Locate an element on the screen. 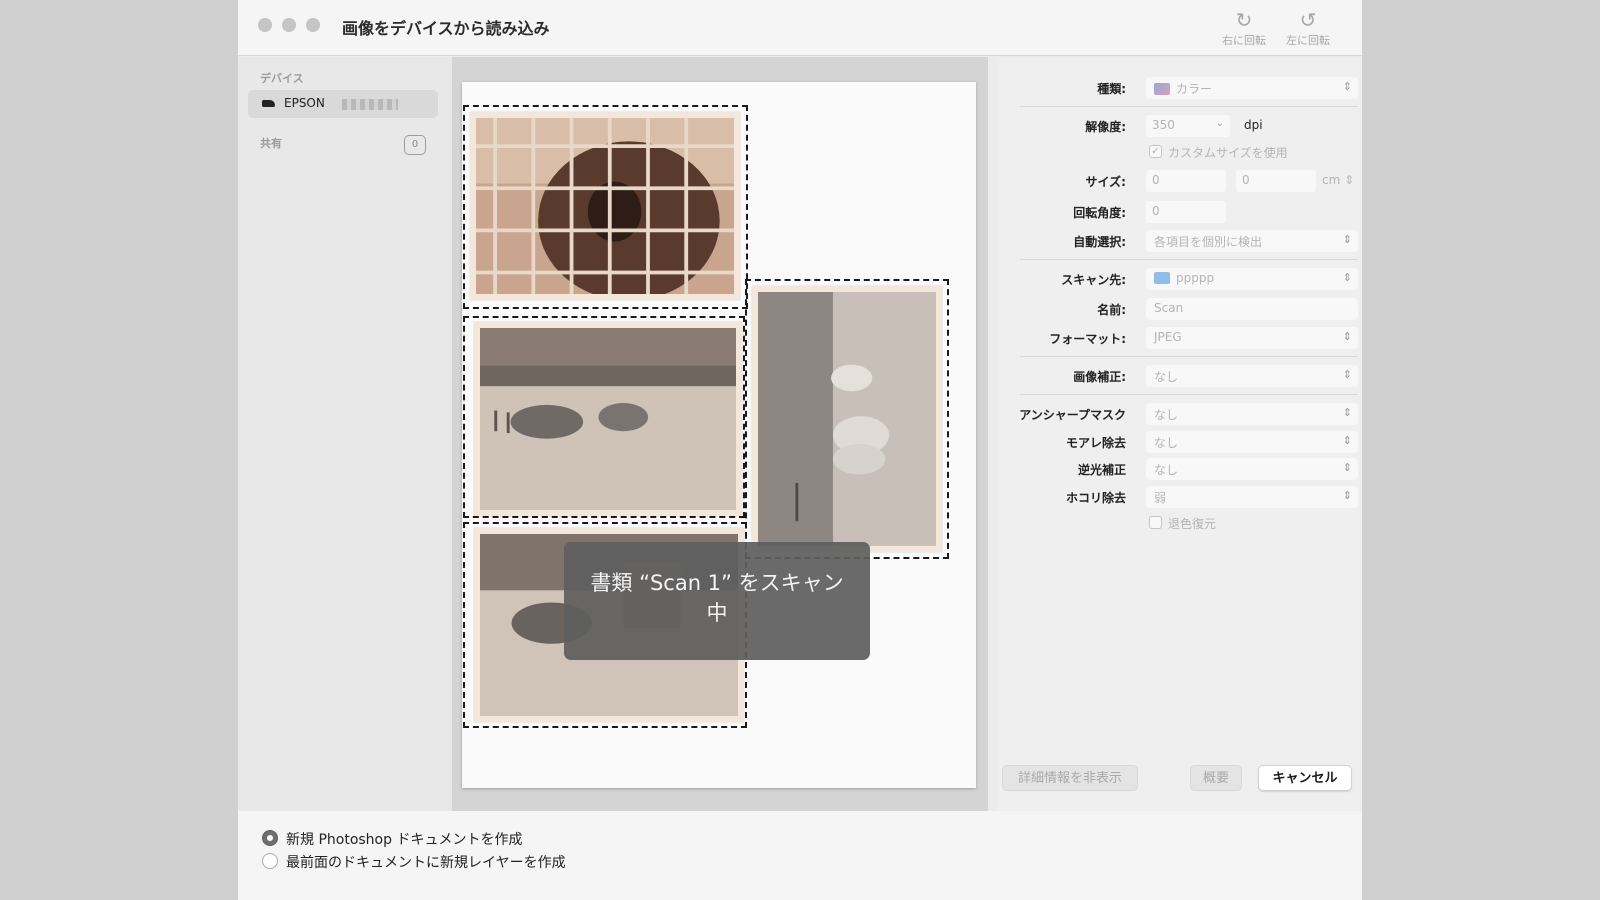 Image resolution: width=1600 pixels, height=900 pixels. kind-label: 種類: is located at coordinates (1111, 89).